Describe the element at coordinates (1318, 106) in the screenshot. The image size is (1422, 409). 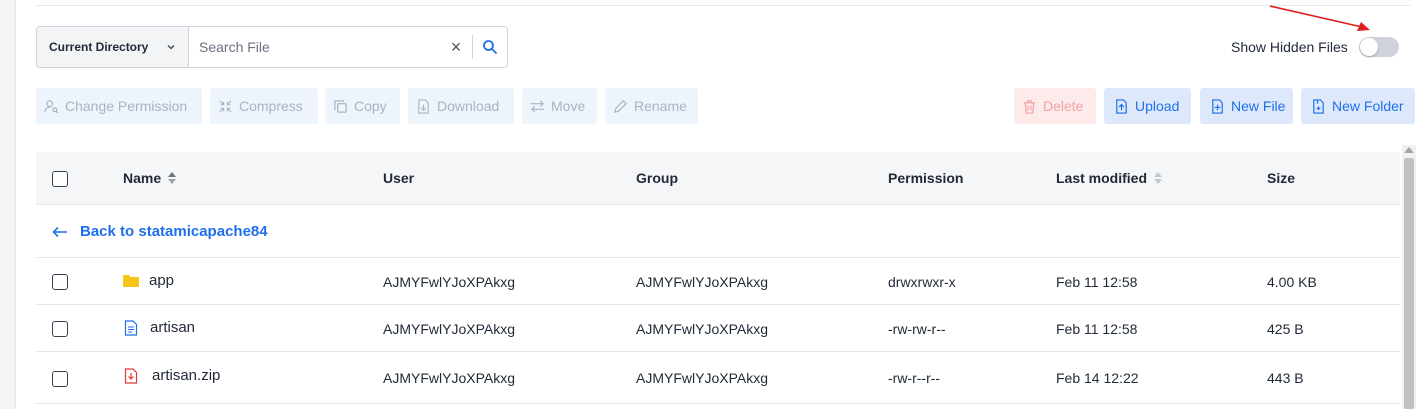
I see `new-folder-icon` at that location.